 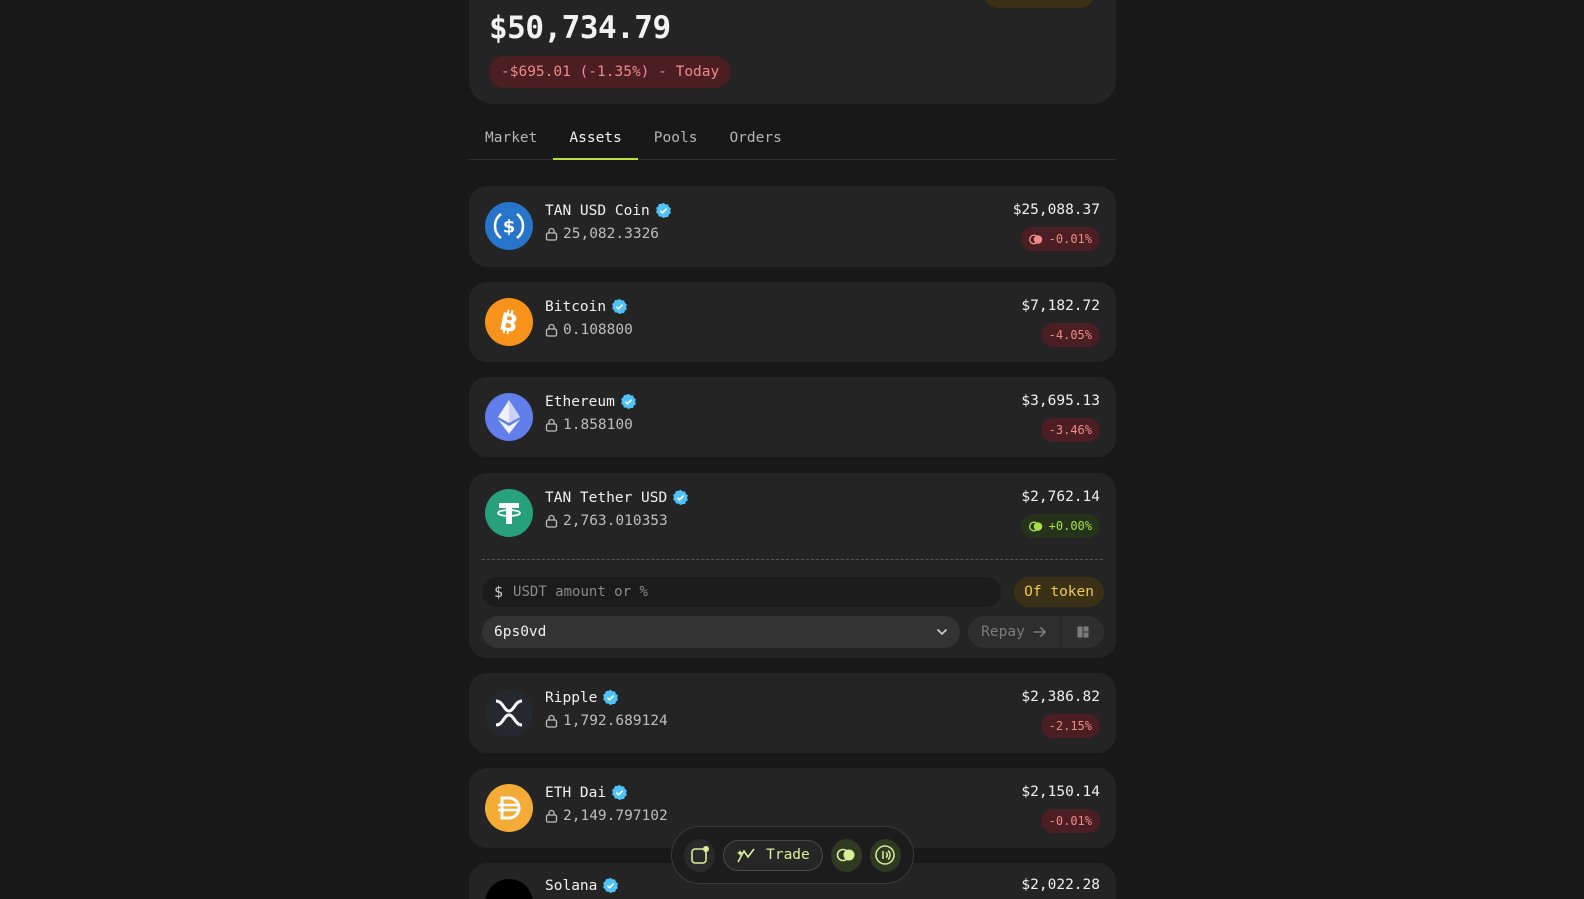 I want to click on asset-name-row: Bitcoin, so click(x=586, y=306).